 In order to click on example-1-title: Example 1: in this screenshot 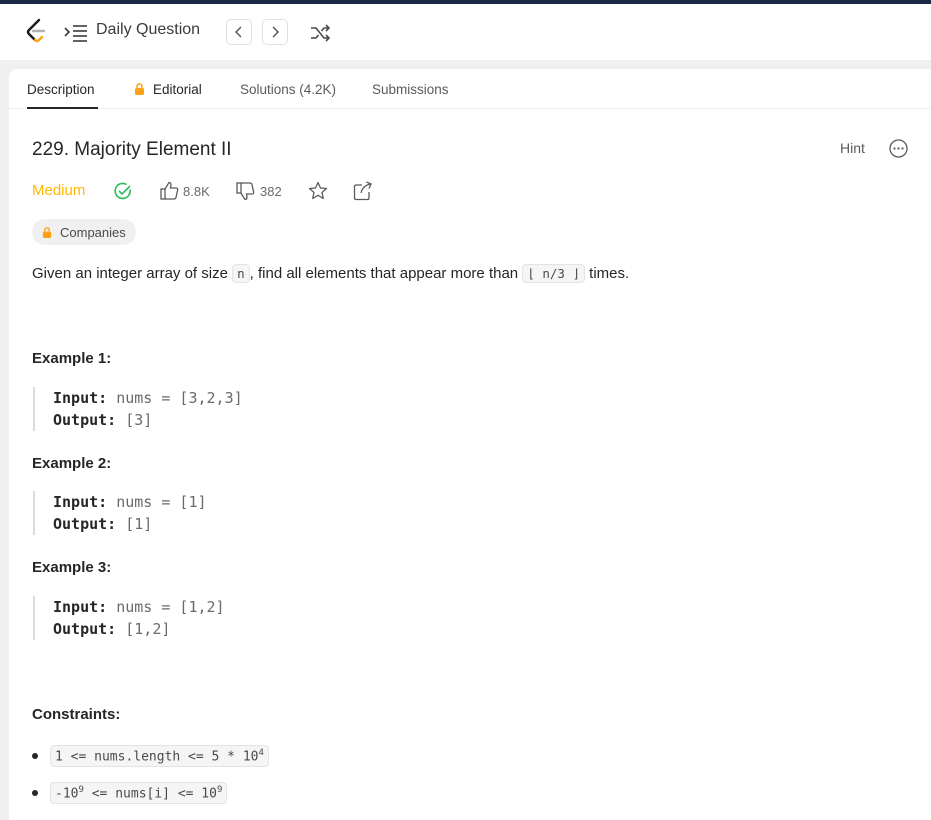, I will do `click(72, 358)`.